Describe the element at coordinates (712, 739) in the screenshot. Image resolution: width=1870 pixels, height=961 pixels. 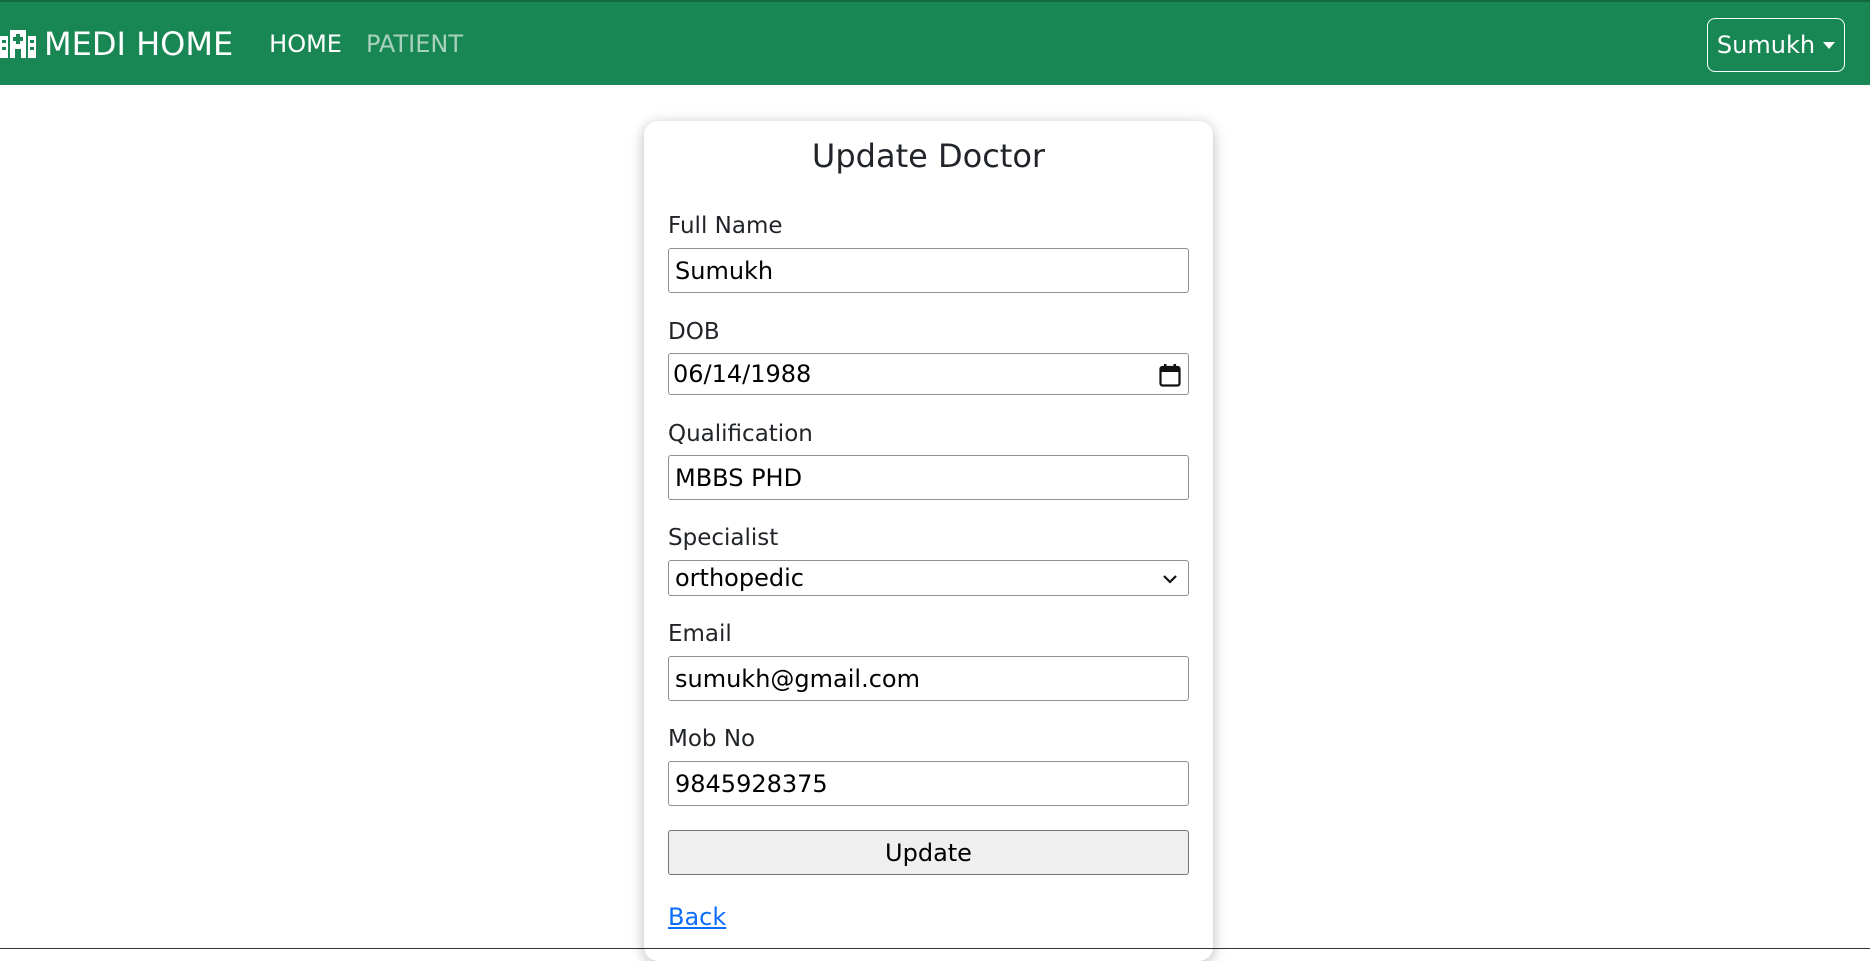
I see `mob-no-label: Mob No` at that location.